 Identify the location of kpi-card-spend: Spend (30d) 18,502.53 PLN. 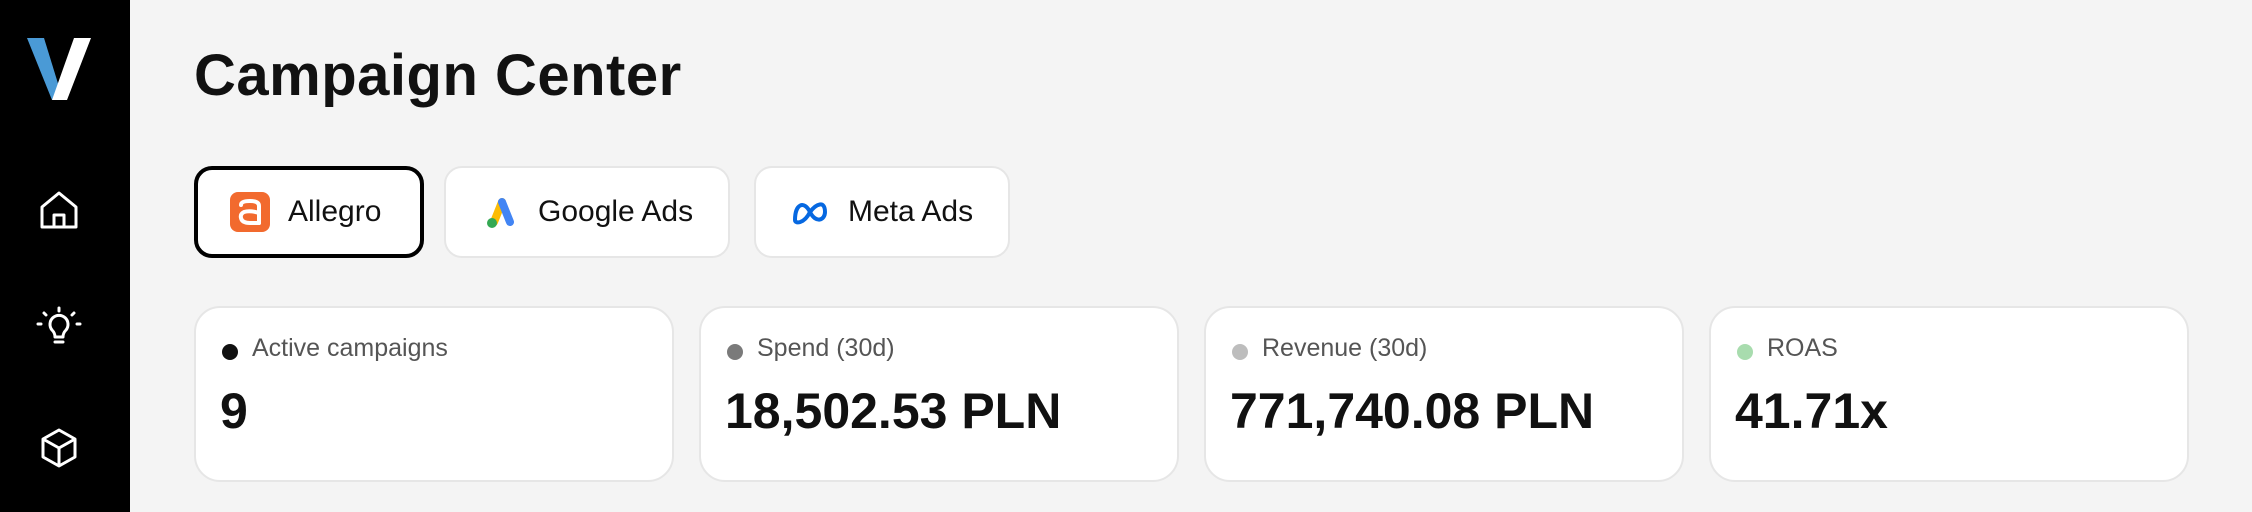
(939, 394).